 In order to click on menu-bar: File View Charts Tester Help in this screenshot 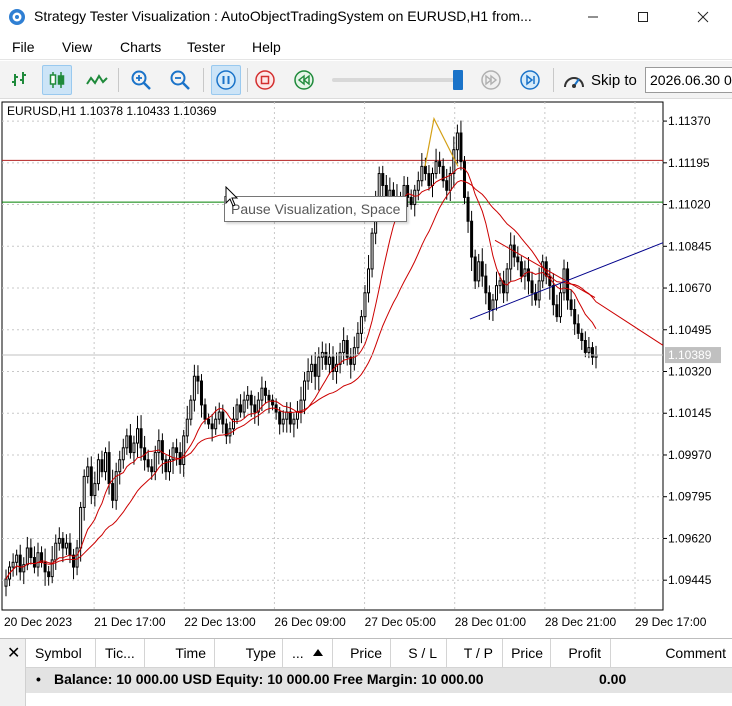, I will do `click(366, 47)`.